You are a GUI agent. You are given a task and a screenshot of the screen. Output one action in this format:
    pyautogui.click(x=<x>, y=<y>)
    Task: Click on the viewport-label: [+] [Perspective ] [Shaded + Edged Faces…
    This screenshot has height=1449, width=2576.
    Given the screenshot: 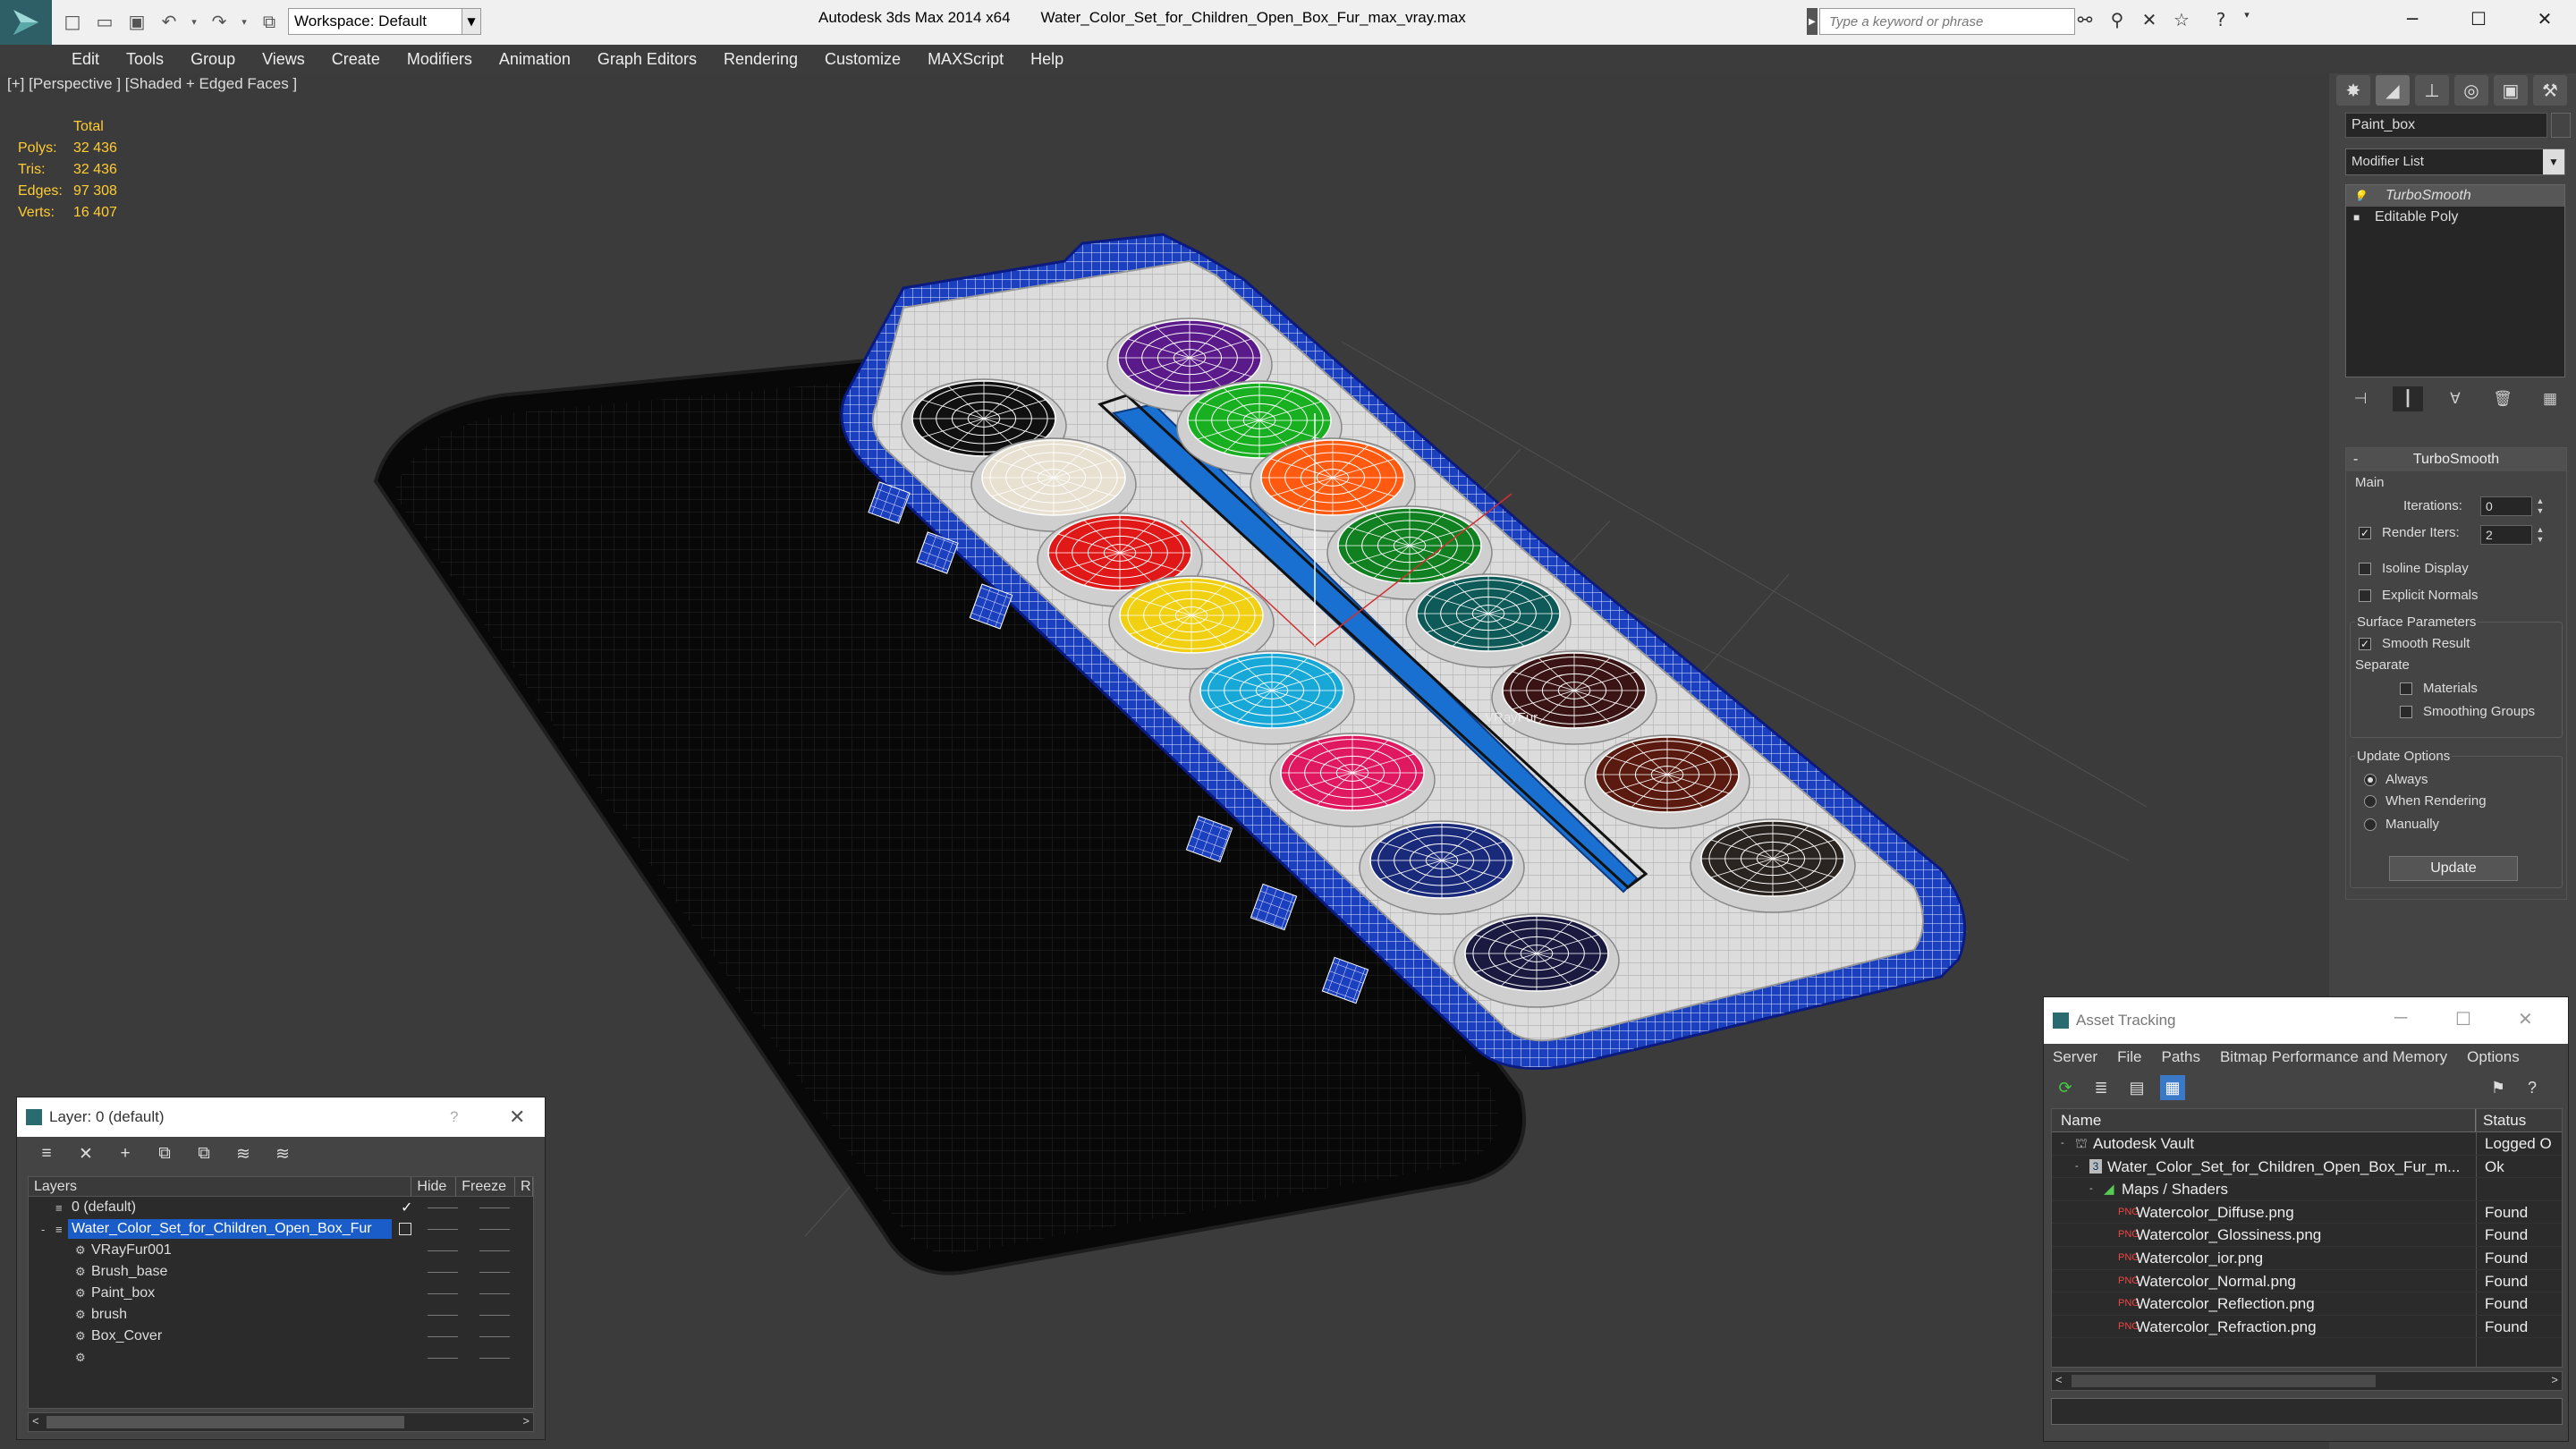 What is the action you would take?
    pyautogui.click(x=152, y=84)
    